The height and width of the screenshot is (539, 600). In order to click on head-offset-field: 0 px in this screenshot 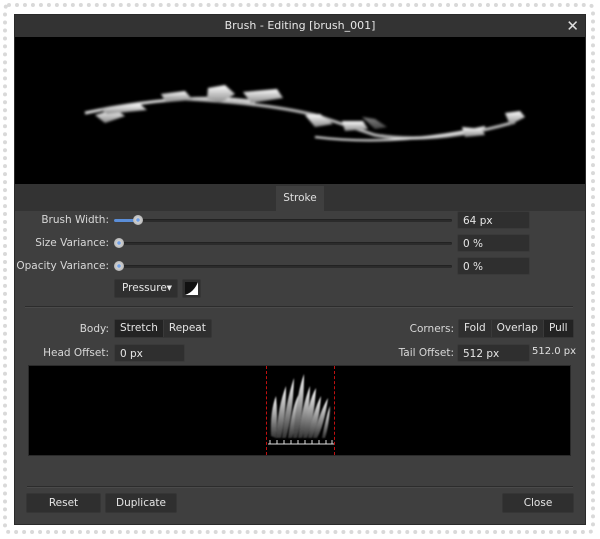, I will do `click(149, 353)`.